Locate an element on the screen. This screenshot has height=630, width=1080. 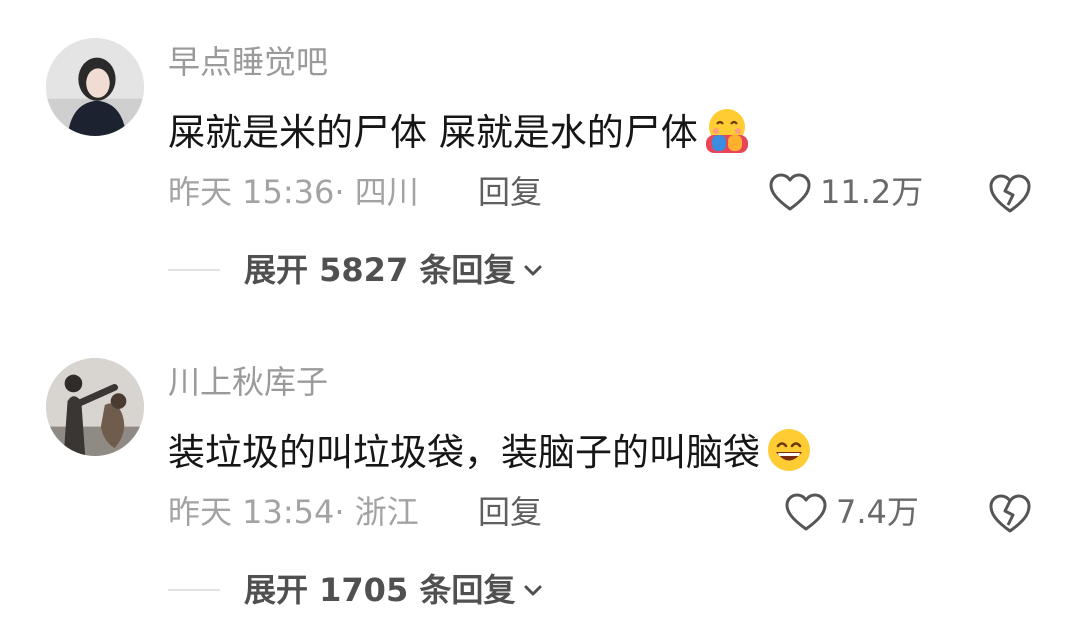
comment-text: 屎就是米的尸体 屎就是水的尸体 is located at coordinates (460, 130).